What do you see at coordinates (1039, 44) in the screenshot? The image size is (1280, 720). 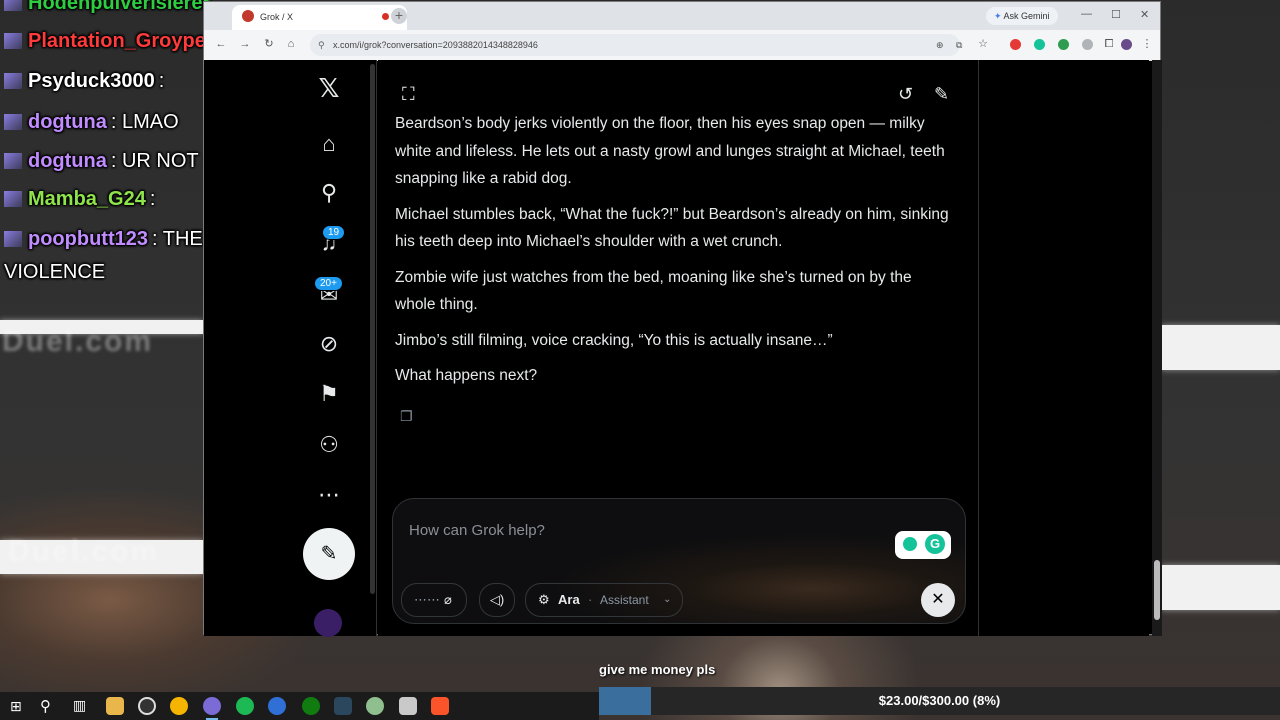 I see `extension-grammarly-icon` at bounding box center [1039, 44].